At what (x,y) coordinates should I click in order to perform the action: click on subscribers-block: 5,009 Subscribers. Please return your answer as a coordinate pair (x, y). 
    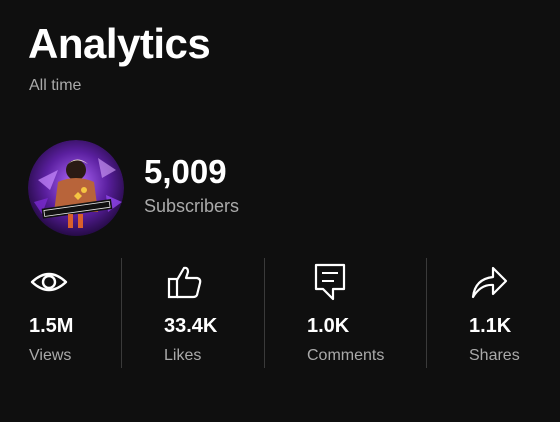
    Looking at the image, I should click on (191, 185).